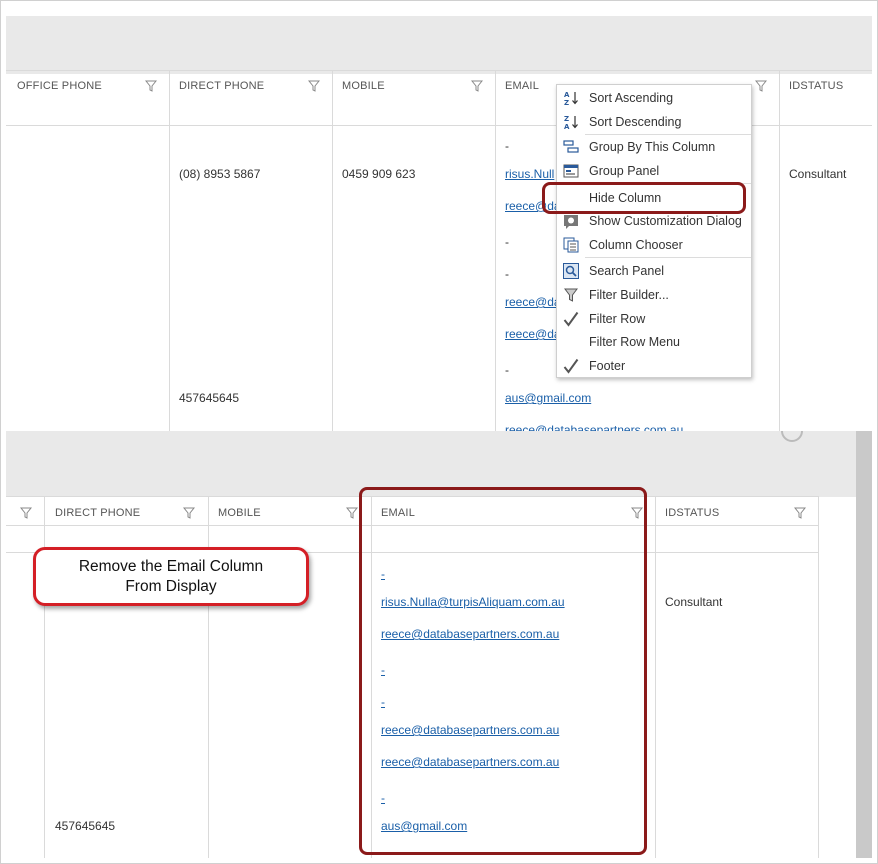 Image resolution: width=878 pixels, height=864 pixels. What do you see at coordinates (634, 342) in the screenshot?
I see `menu-item-label: Filter Row Menu` at bounding box center [634, 342].